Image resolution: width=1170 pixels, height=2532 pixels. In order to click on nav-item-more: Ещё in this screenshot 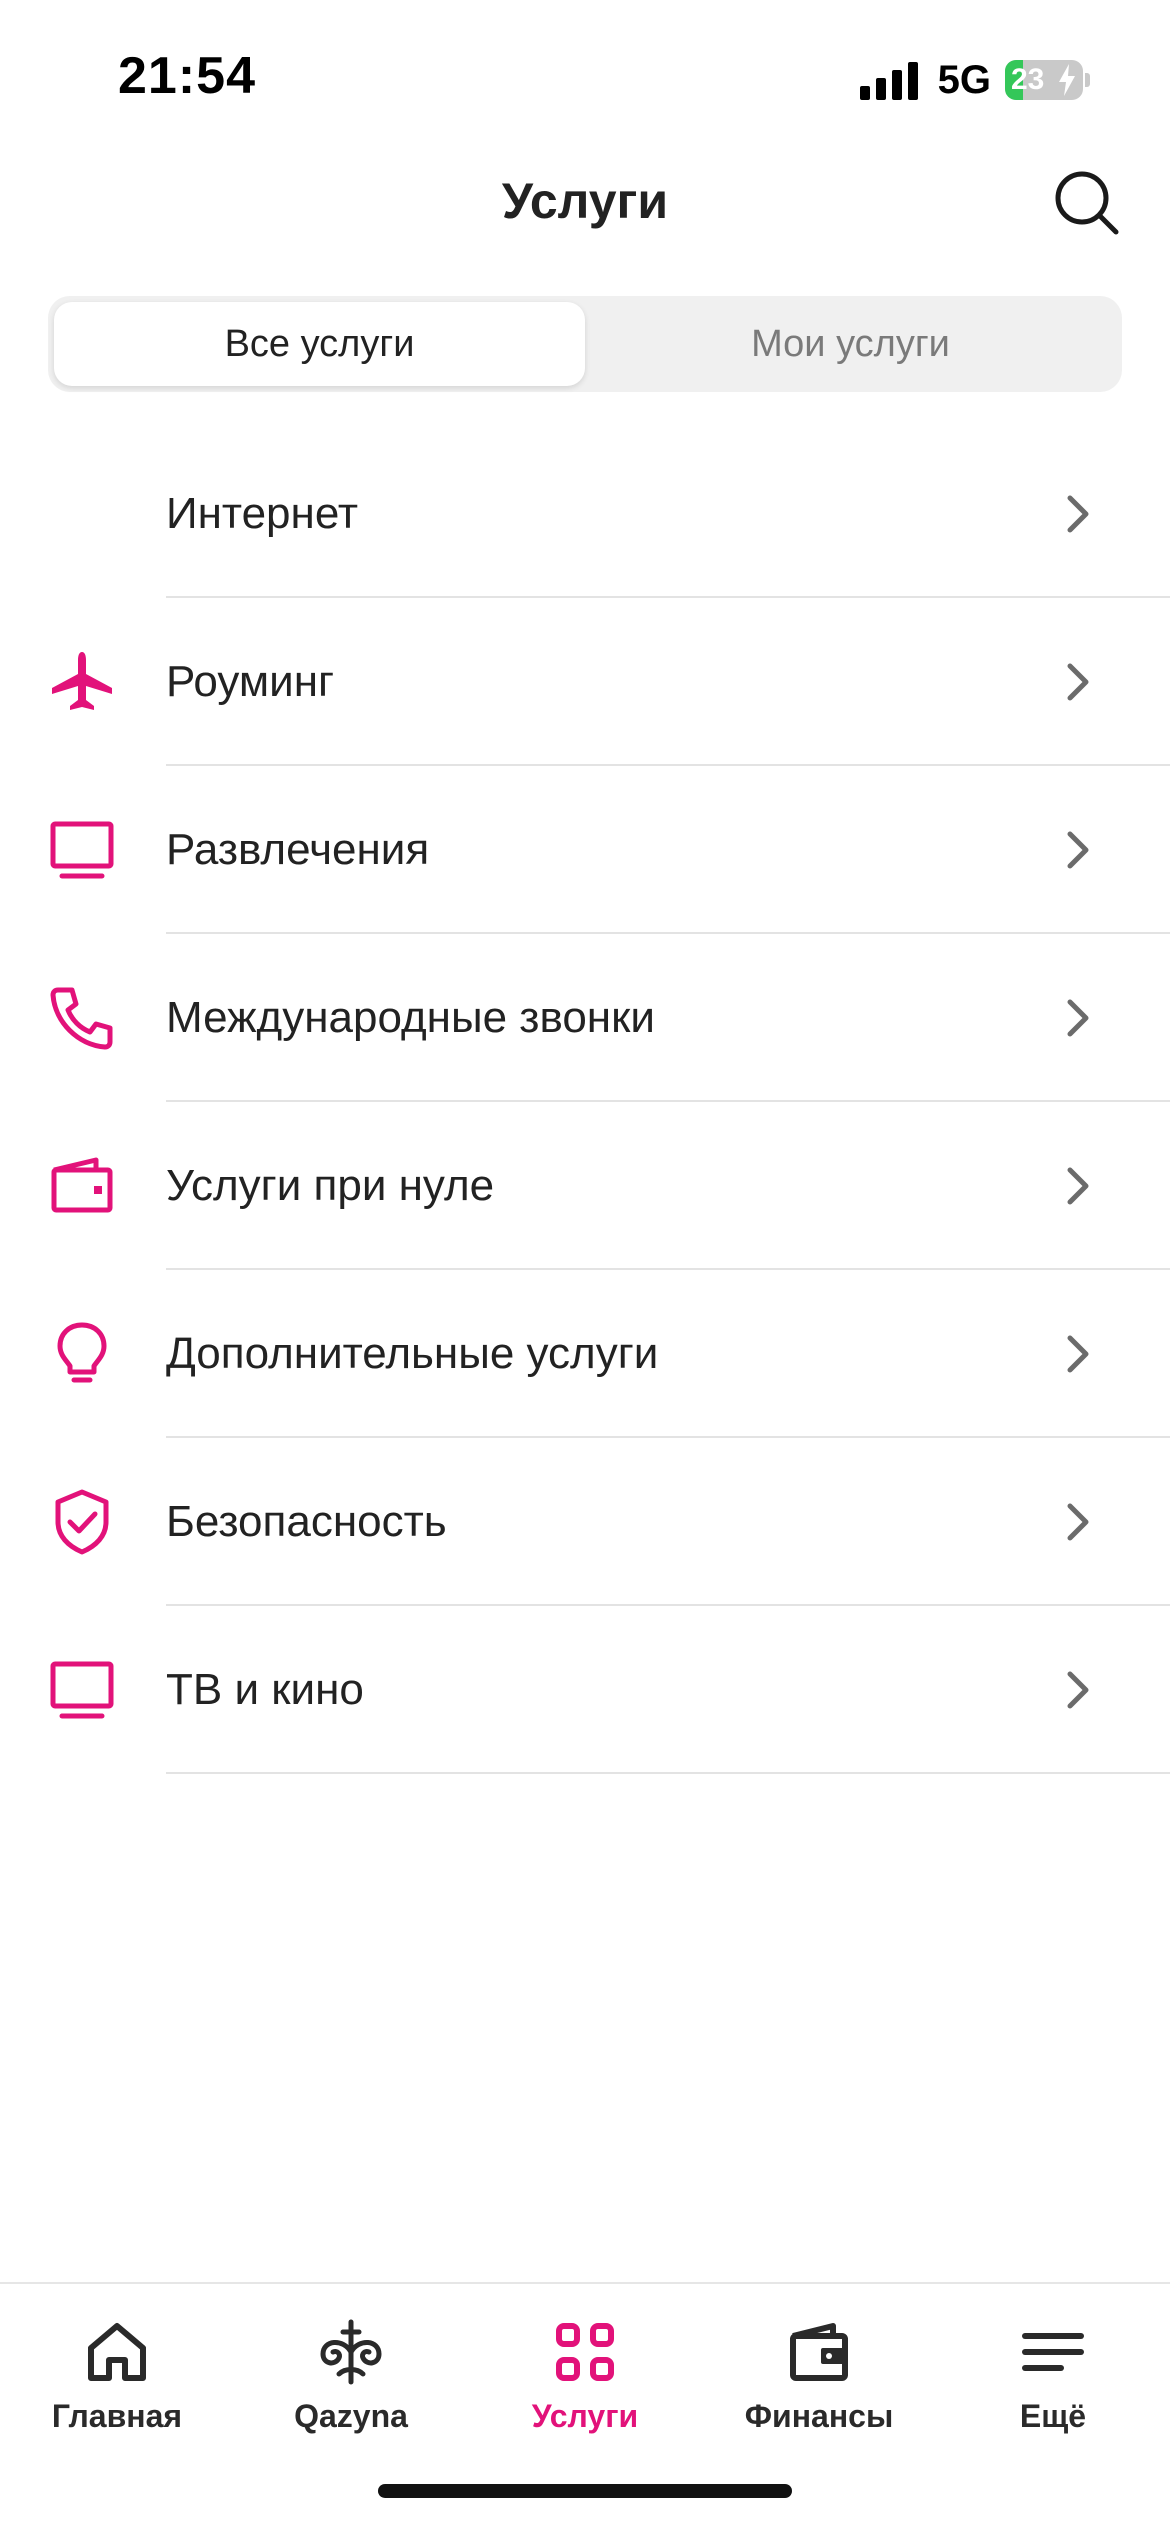, I will do `click(1053, 2379)`.